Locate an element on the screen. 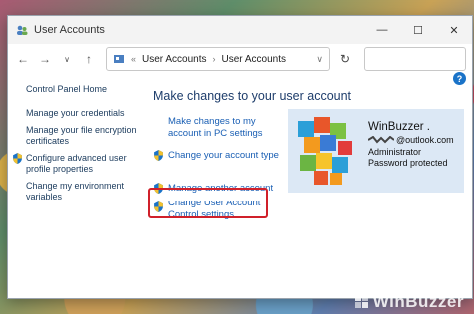 This screenshot has height=314, width=474. control-panel-icon is located at coordinates (119, 59).